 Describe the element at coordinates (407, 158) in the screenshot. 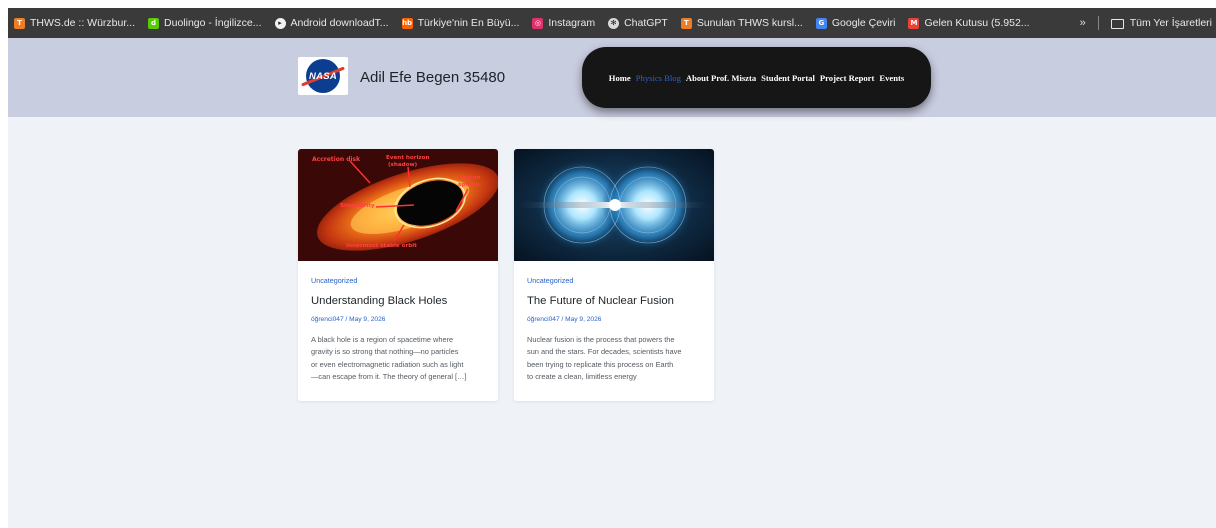

I see `image-label: Event horizon` at that location.